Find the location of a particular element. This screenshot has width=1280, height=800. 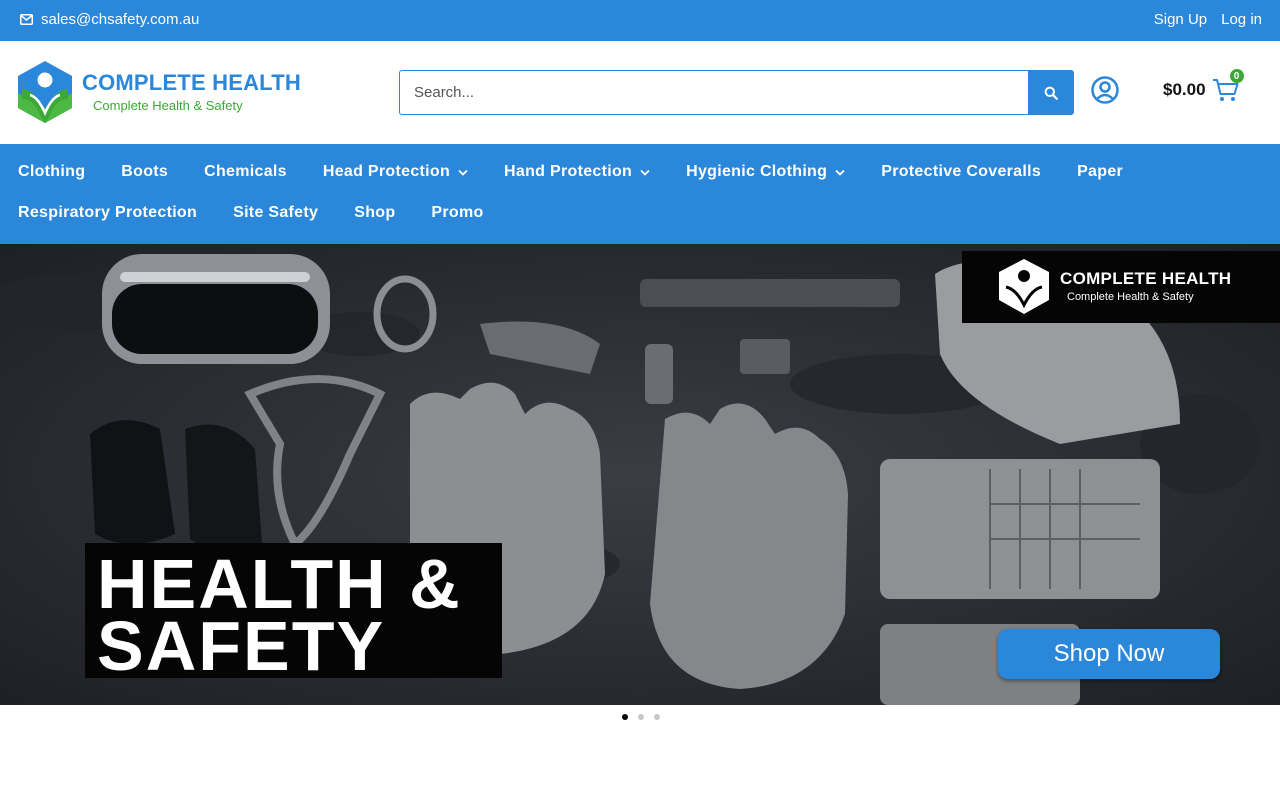

nav-item-label: Clothing is located at coordinates (52, 171).